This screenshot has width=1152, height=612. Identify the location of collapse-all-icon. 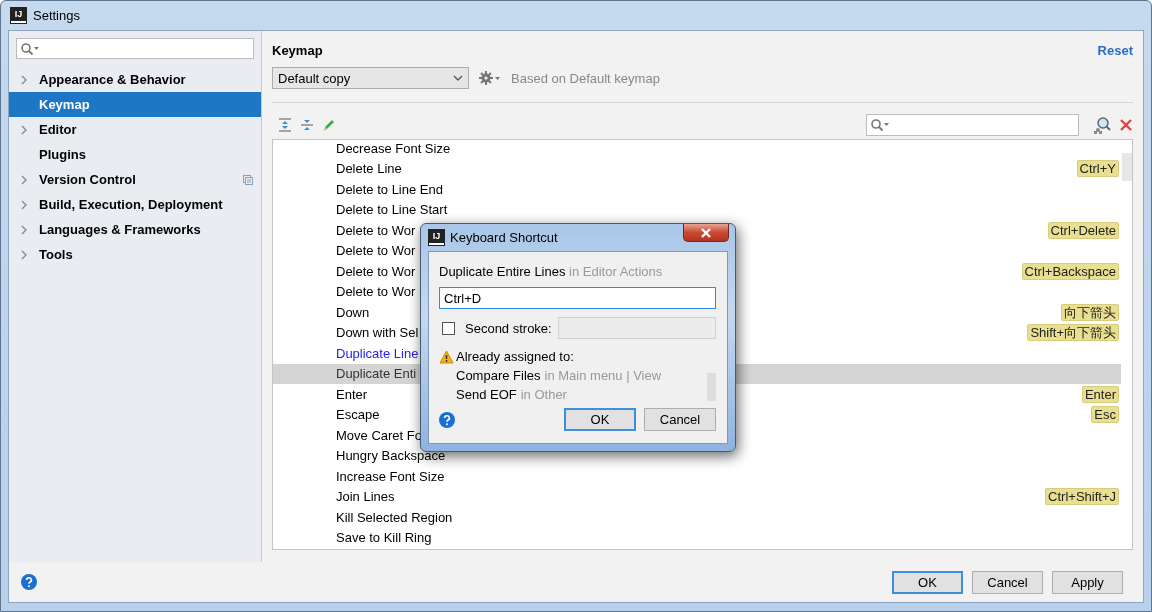
(307, 125).